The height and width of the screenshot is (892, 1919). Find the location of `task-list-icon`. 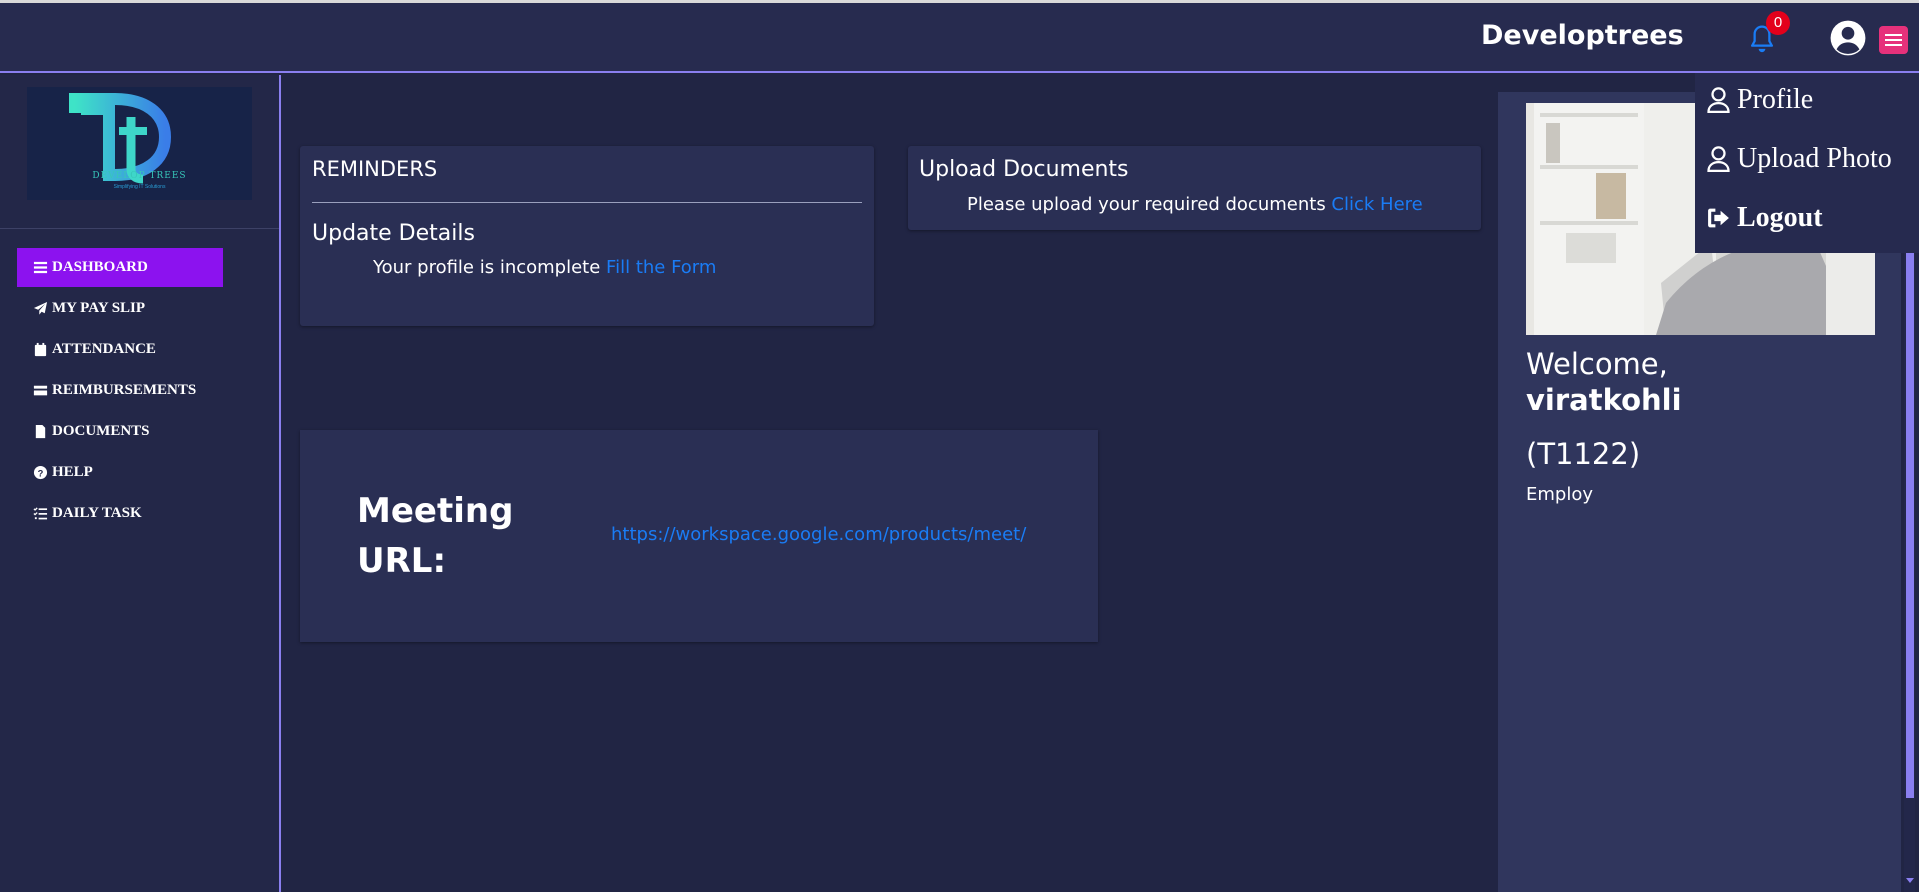

task-list-icon is located at coordinates (40, 513).